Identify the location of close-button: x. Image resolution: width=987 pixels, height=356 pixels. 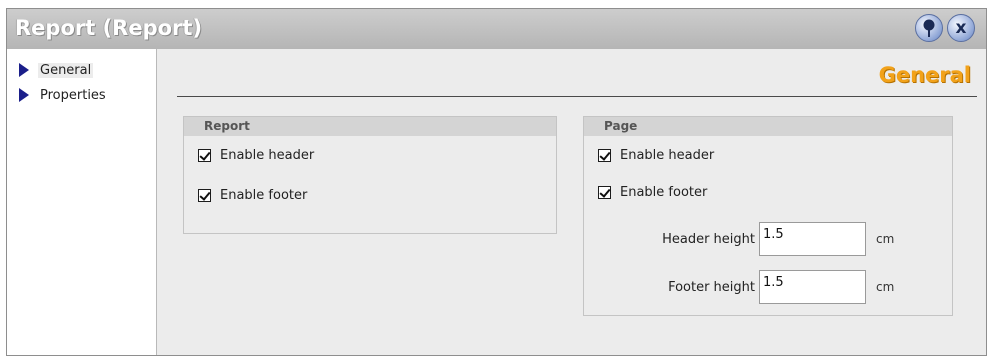
(961, 28).